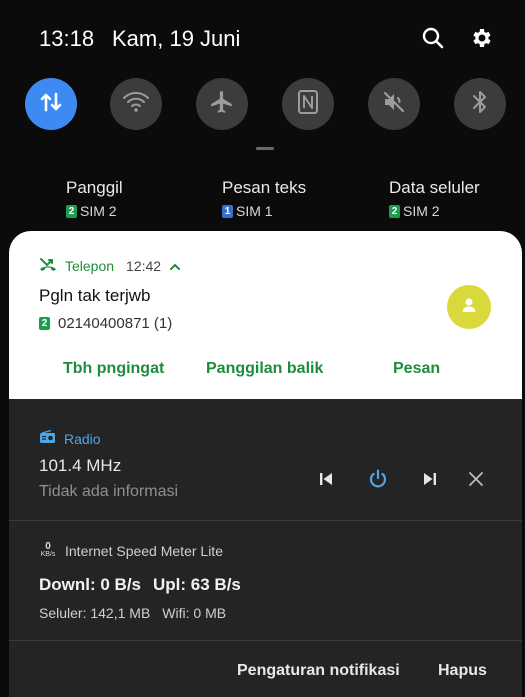  I want to click on sound-toggle, so click(394, 104).